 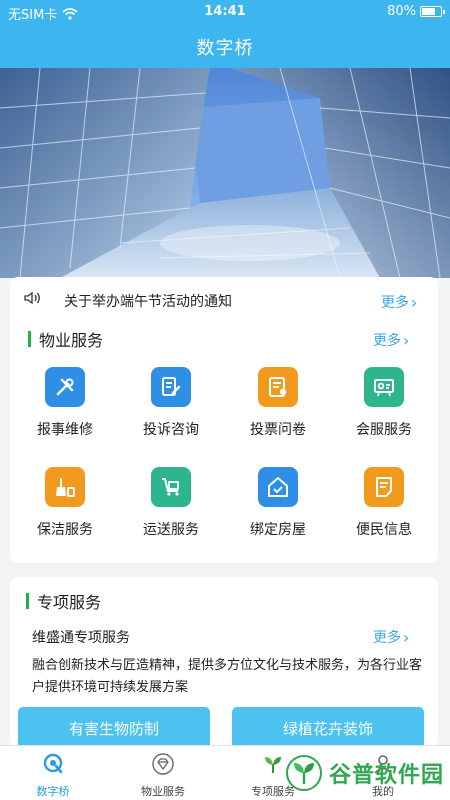 I want to click on service-label: 便民信息, so click(x=384, y=530).